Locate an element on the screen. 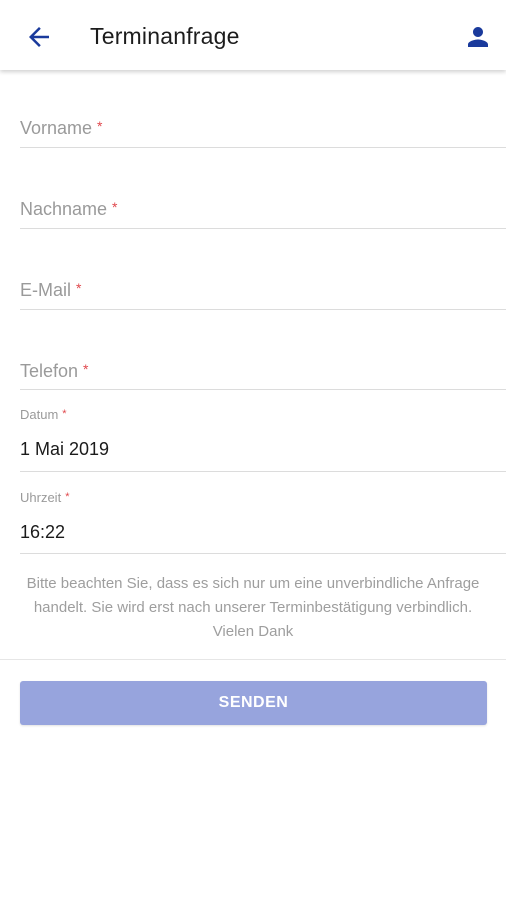  date-label: Datum is located at coordinates (39, 414).